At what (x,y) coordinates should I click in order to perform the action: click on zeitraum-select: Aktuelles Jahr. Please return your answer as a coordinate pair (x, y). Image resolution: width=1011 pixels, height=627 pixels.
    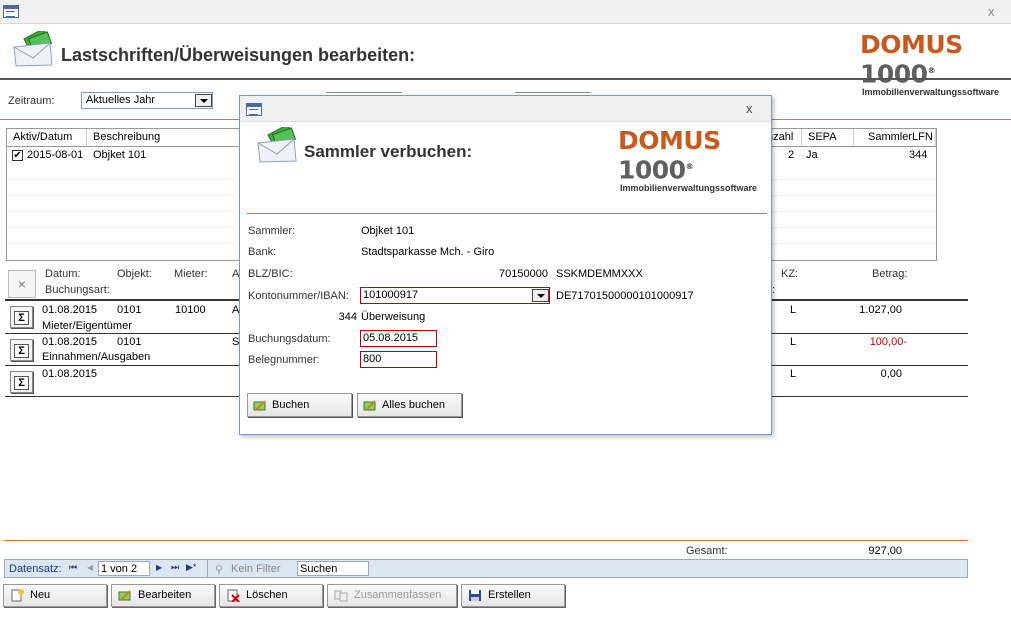
    Looking at the image, I should click on (147, 100).